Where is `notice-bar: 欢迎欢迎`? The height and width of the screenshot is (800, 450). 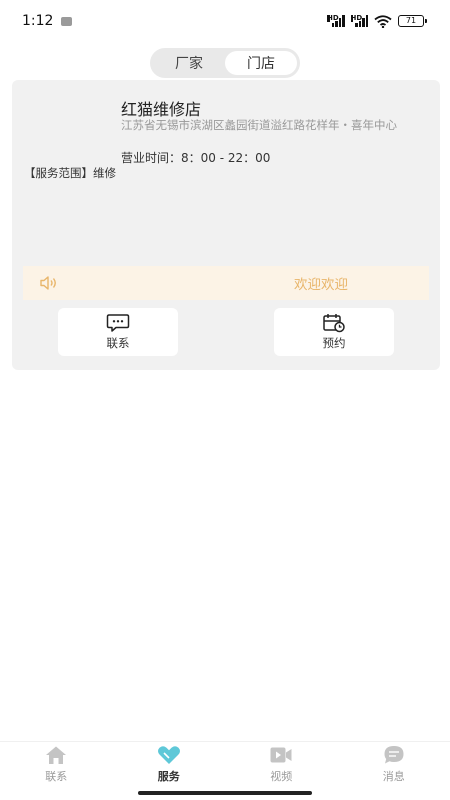 notice-bar: 欢迎欢迎 is located at coordinates (226, 283).